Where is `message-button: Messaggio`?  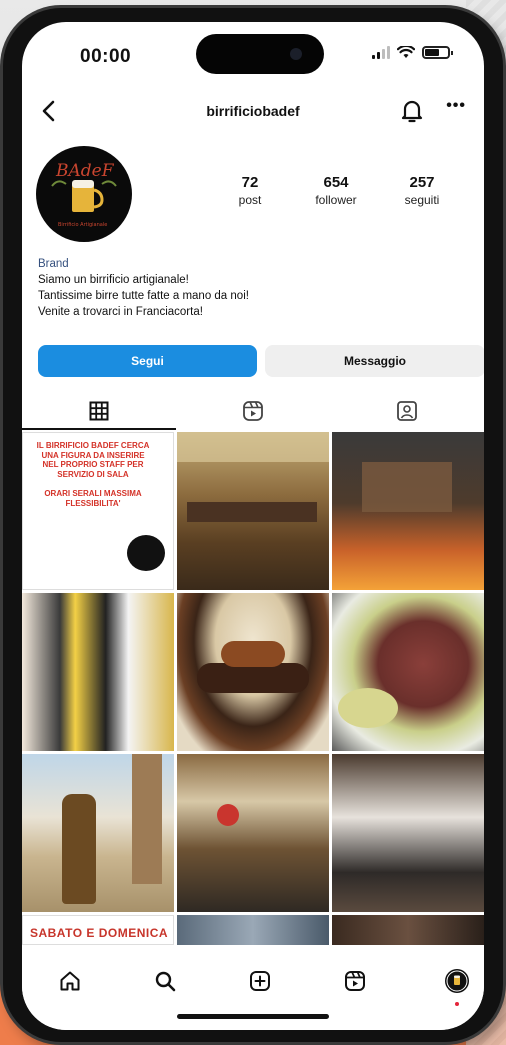 message-button: Messaggio is located at coordinates (374, 361).